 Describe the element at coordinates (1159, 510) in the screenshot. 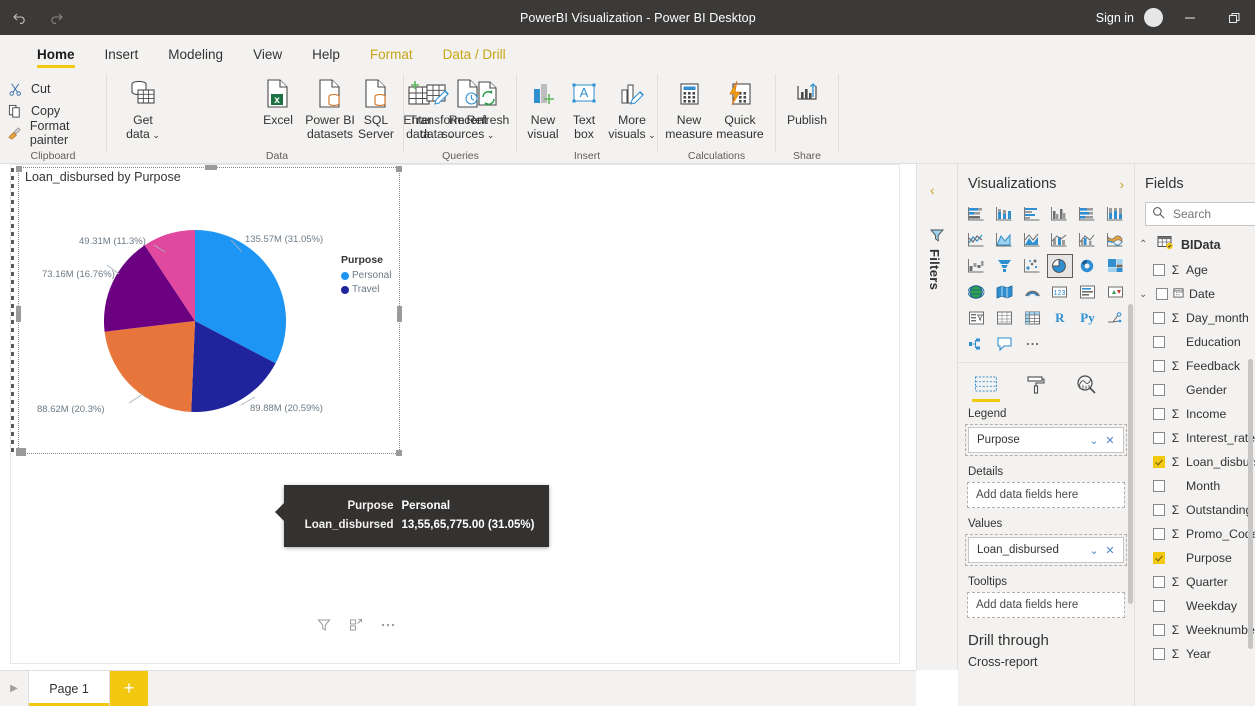

I see `field-checkbox-outstanding` at that location.